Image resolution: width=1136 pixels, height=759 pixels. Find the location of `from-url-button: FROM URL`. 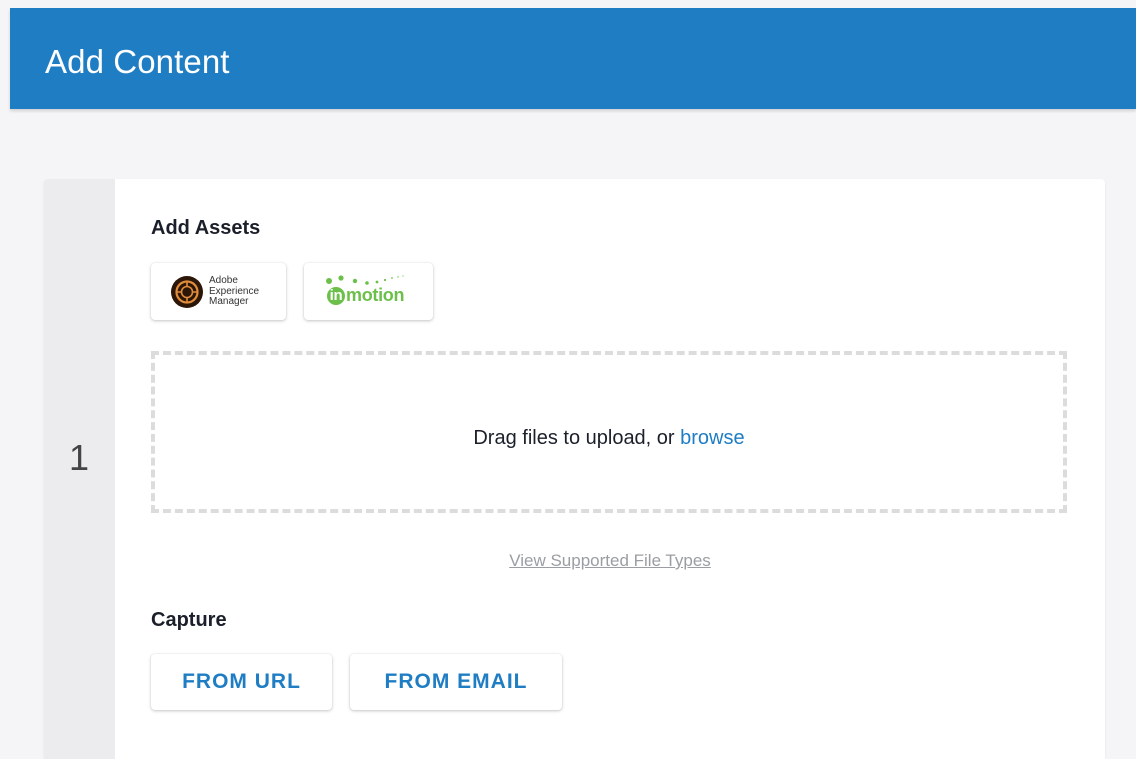

from-url-button: FROM URL is located at coordinates (241, 682).